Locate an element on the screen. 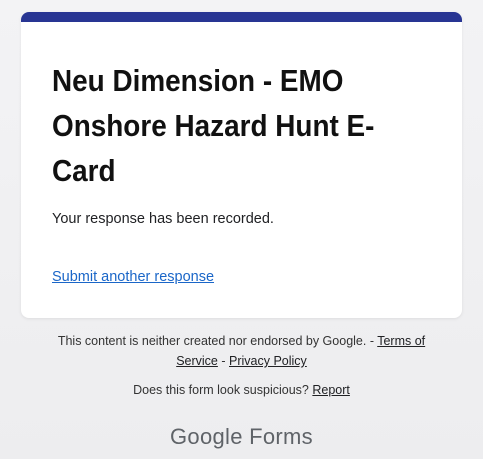  google-forms-logo: Google Forms is located at coordinates (241, 437).